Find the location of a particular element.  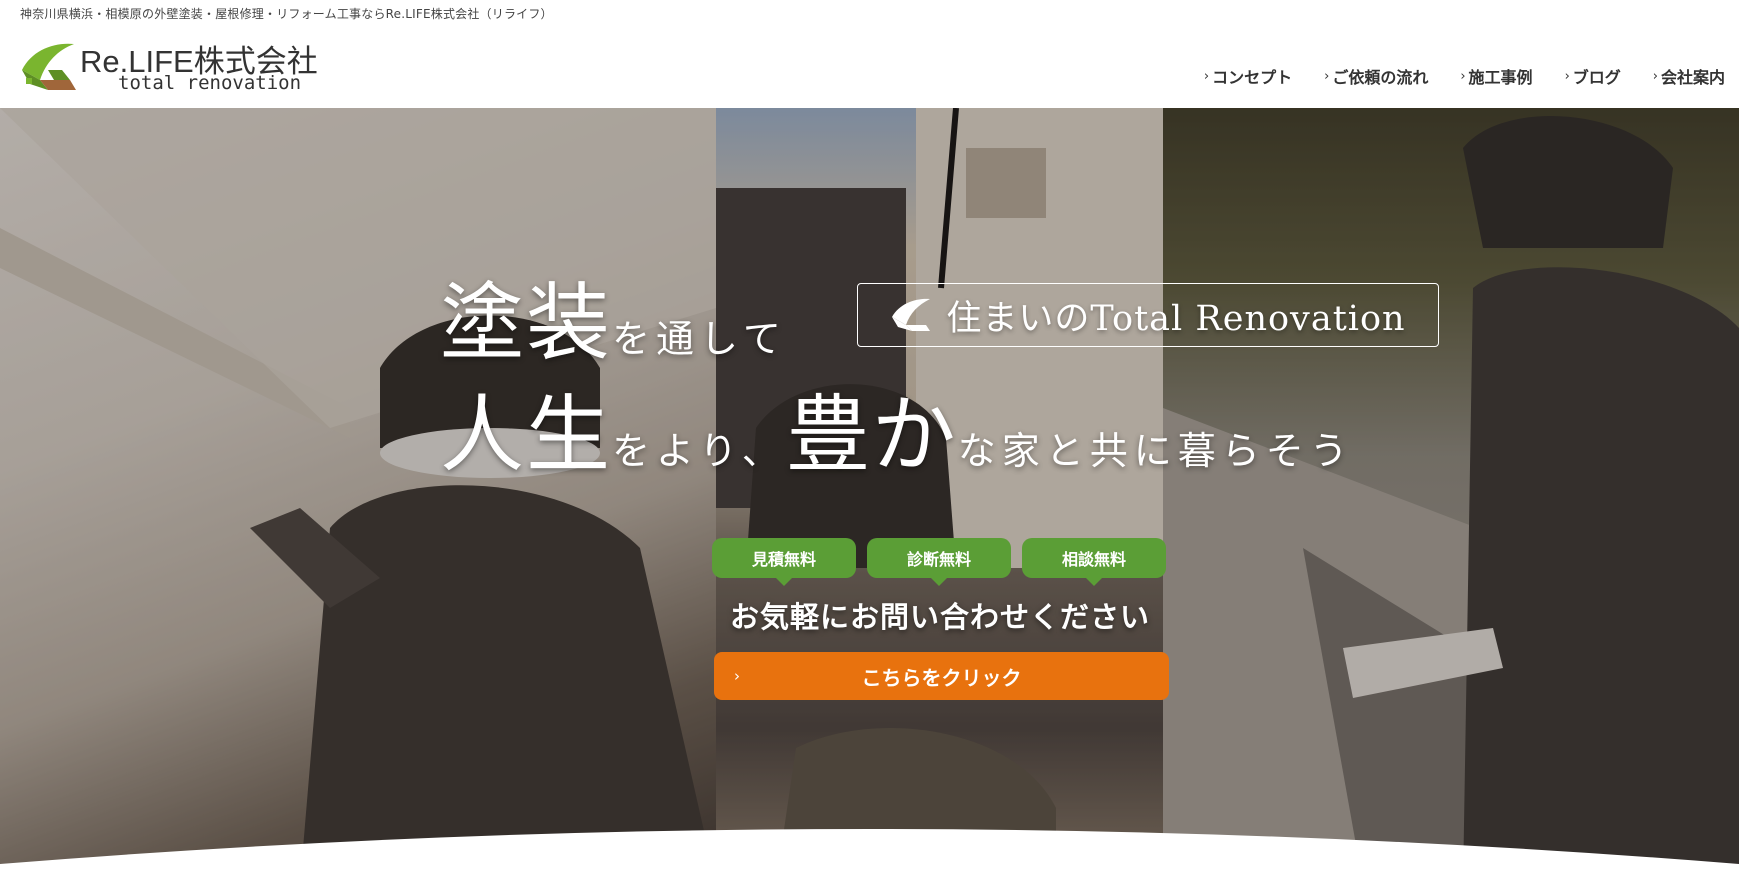

catch-small-text: を通して is located at coordinates (699, 339).